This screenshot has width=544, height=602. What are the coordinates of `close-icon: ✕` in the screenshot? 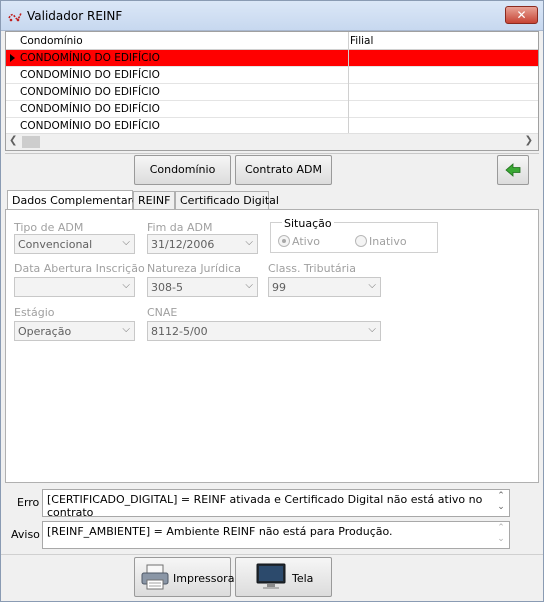 It's located at (521, 15).